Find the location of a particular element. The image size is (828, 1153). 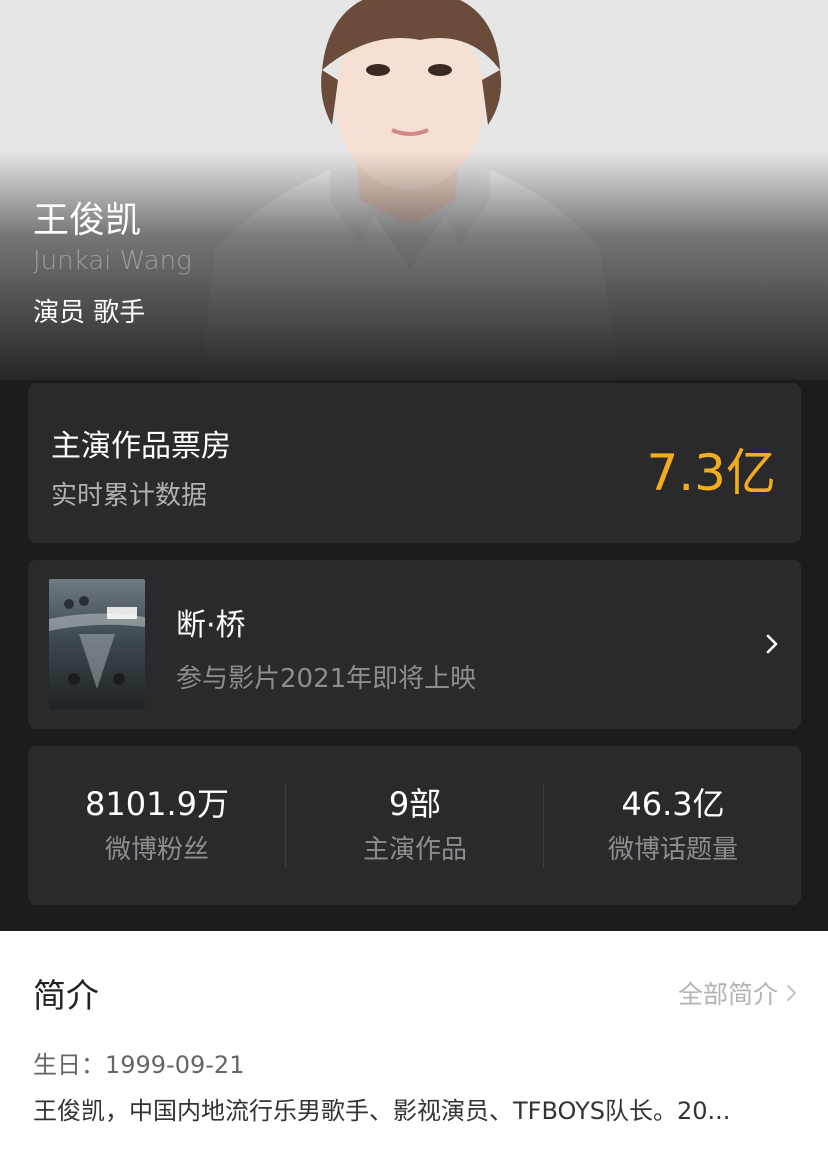

stat-value: 8101.9万 is located at coordinates (157, 804).